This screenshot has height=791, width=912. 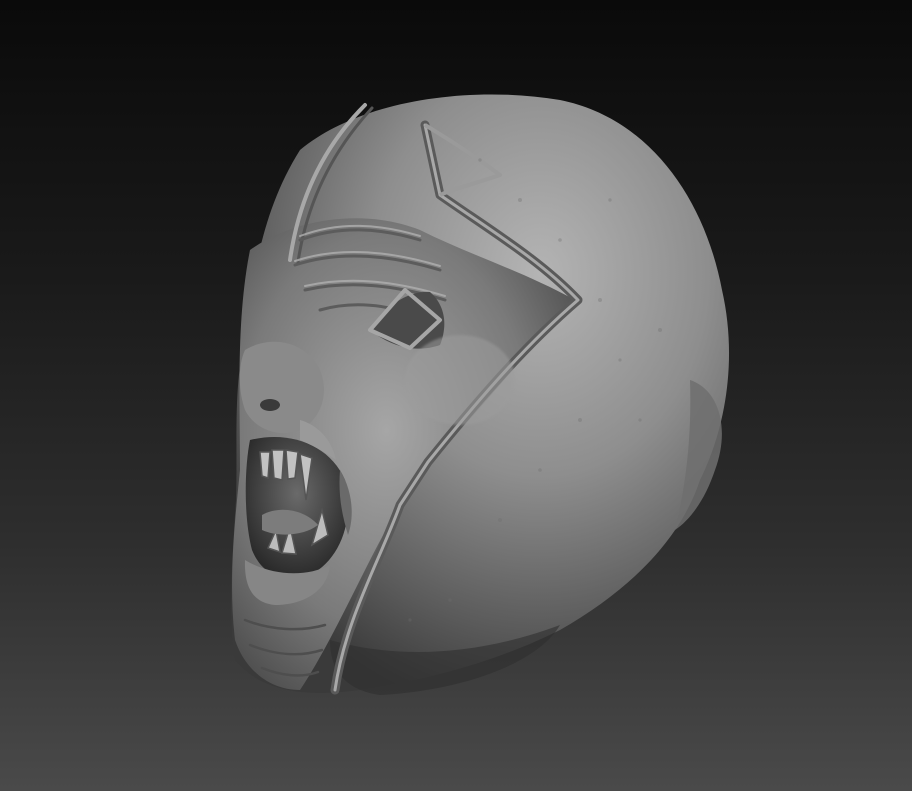 I want to click on cheek-bulge, so click(x=460, y=380).